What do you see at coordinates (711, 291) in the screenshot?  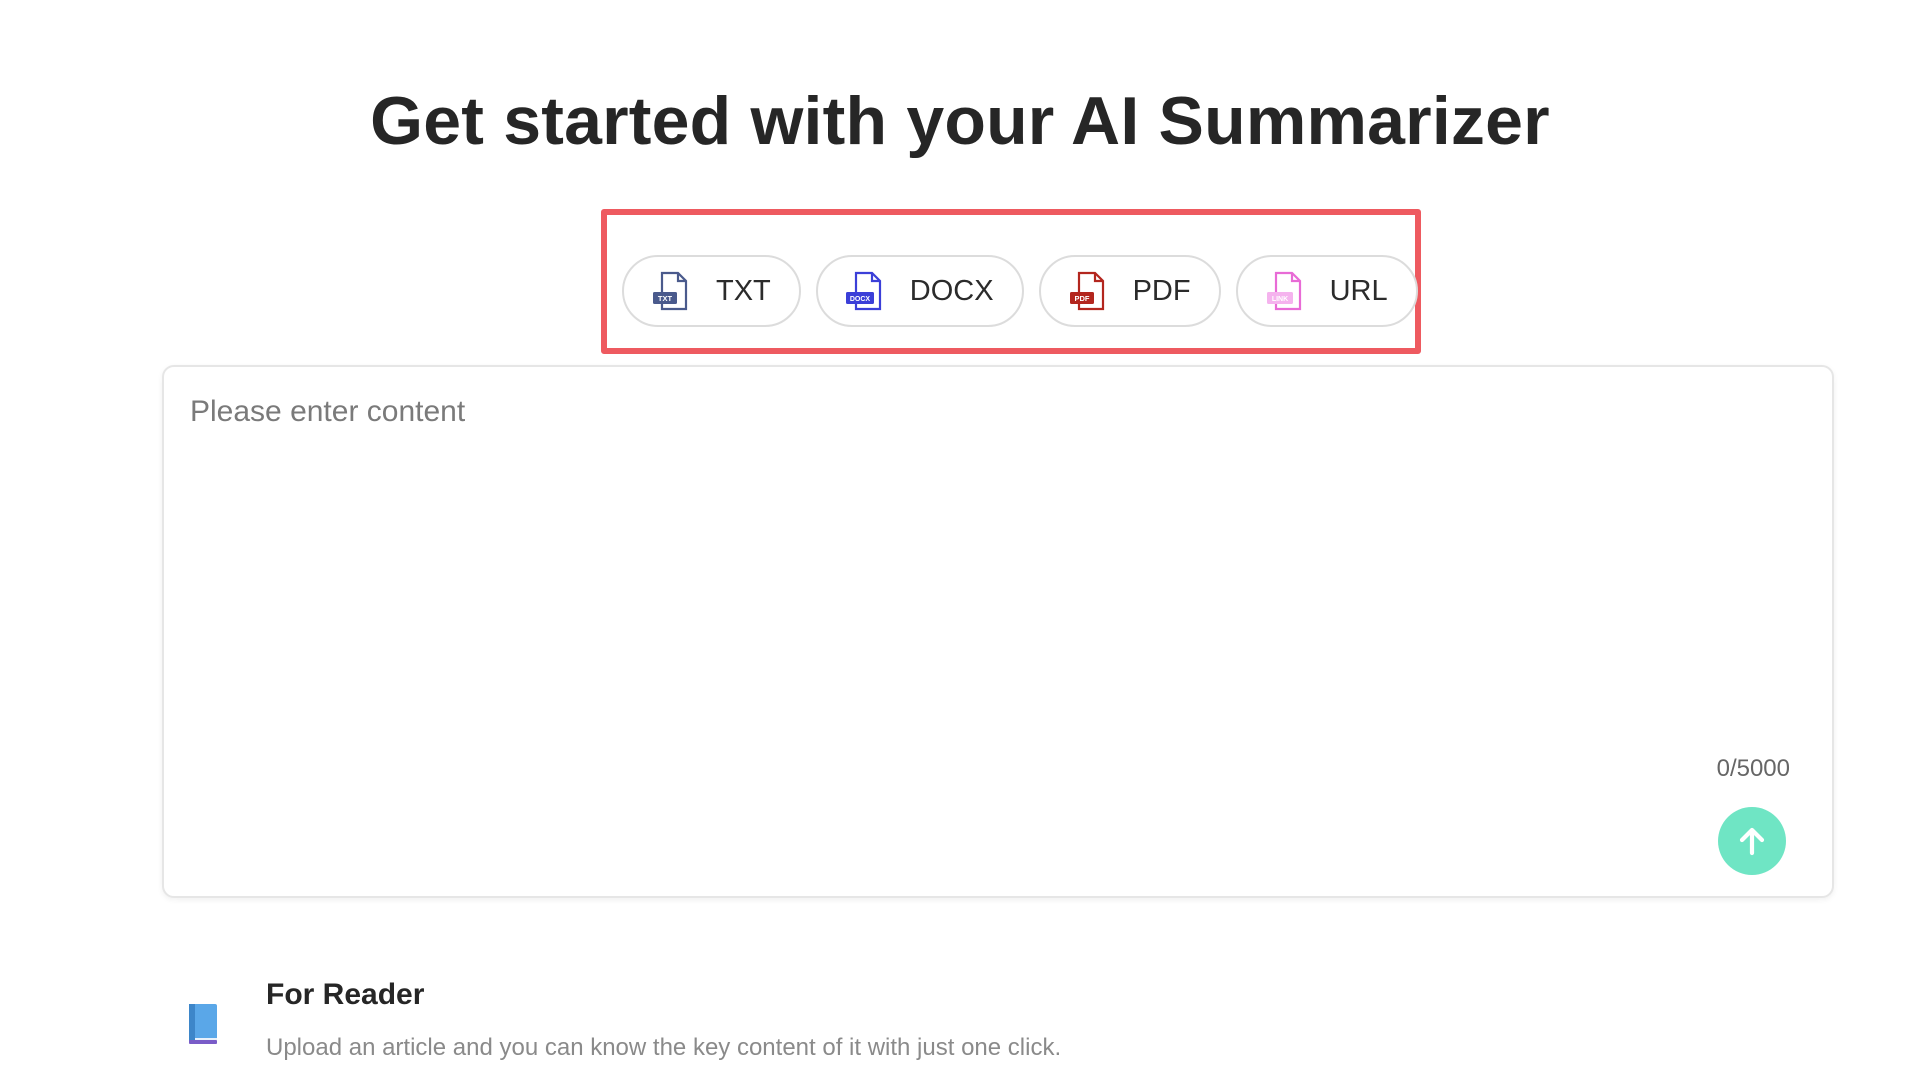 I see `upload-txt-button: TXT TXT` at bounding box center [711, 291].